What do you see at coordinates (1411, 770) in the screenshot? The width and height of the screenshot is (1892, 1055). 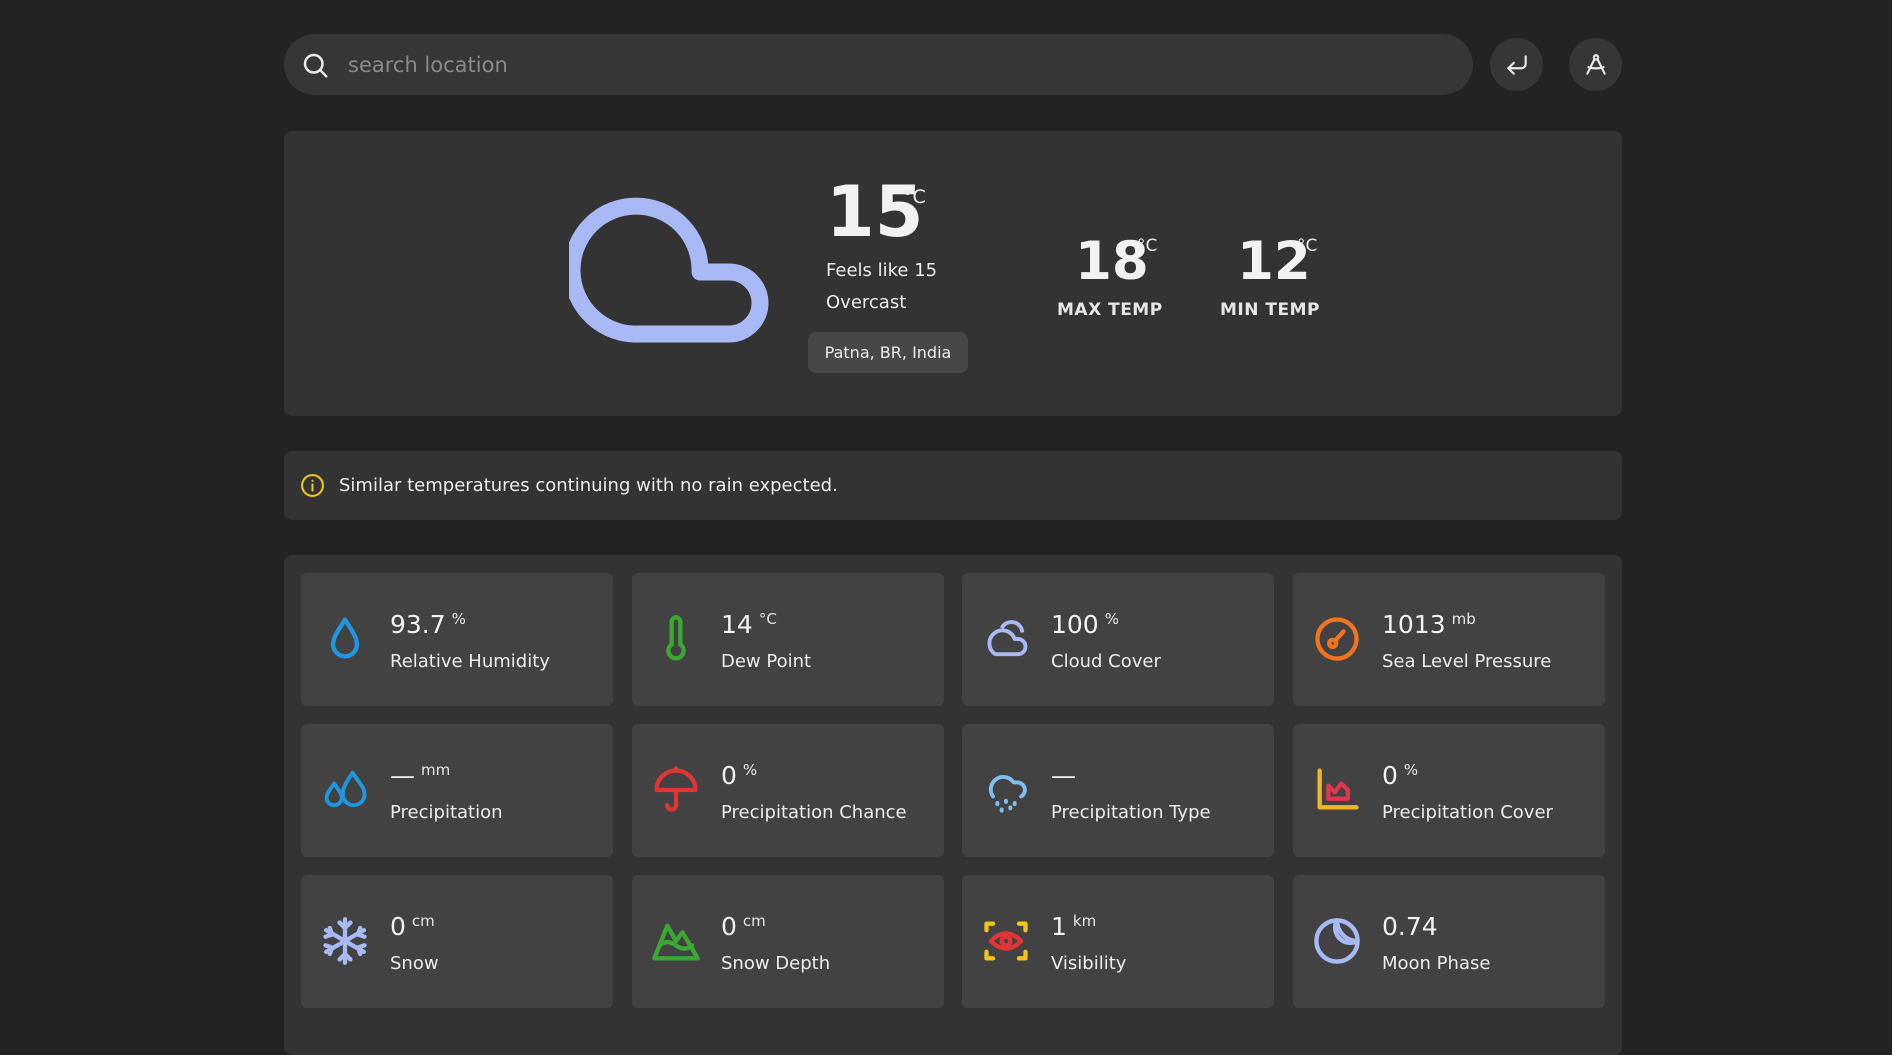 I see `precipitation-cover-unit: %` at bounding box center [1411, 770].